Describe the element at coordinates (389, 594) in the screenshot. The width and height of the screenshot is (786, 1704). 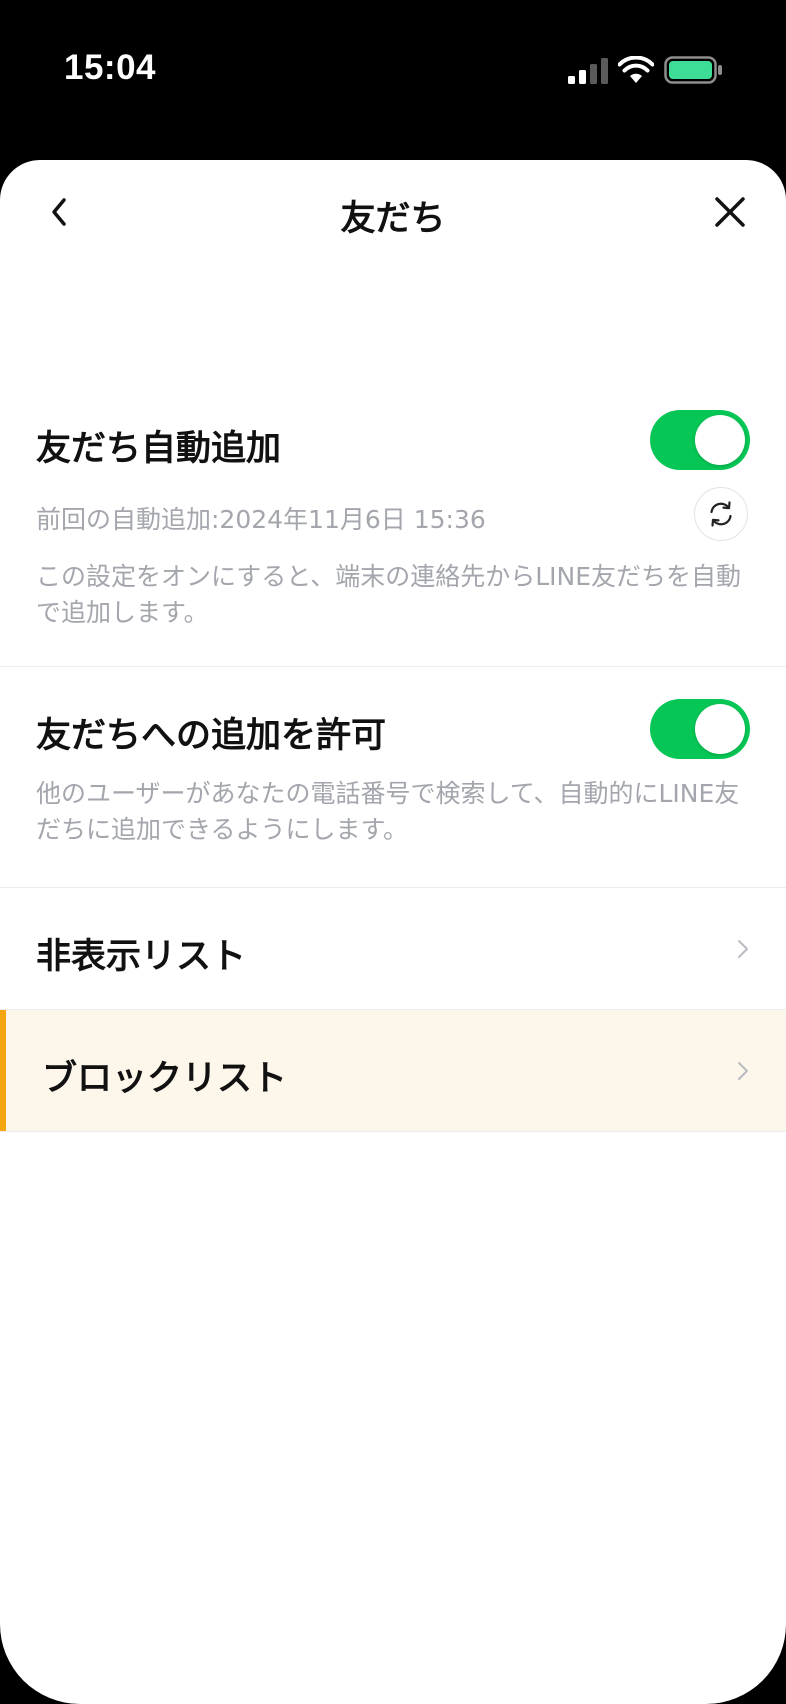
I see `auto-add-description: この設定をオンにすると、端末の連絡先からLINE友だちを自動で追加します。` at that location.